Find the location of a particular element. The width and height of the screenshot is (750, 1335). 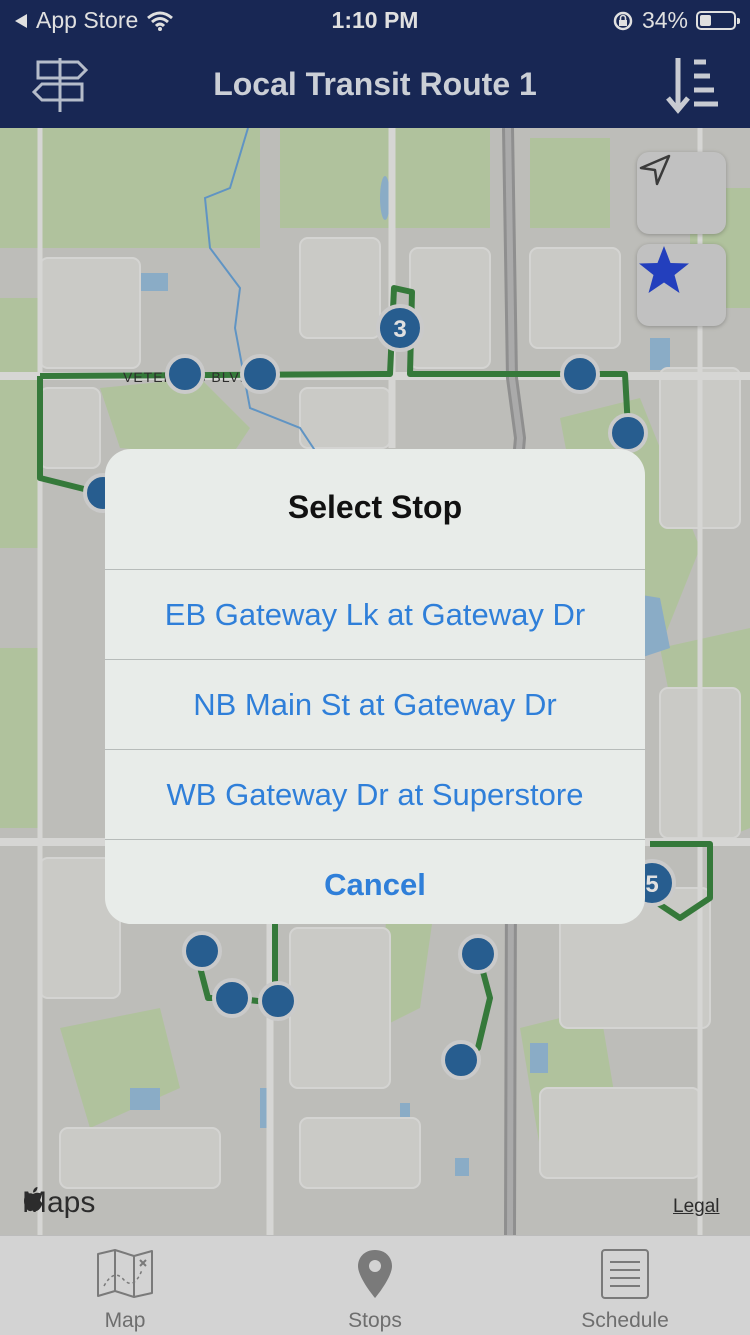

tab-label: Schedule is located at coordinates (625, 1320).